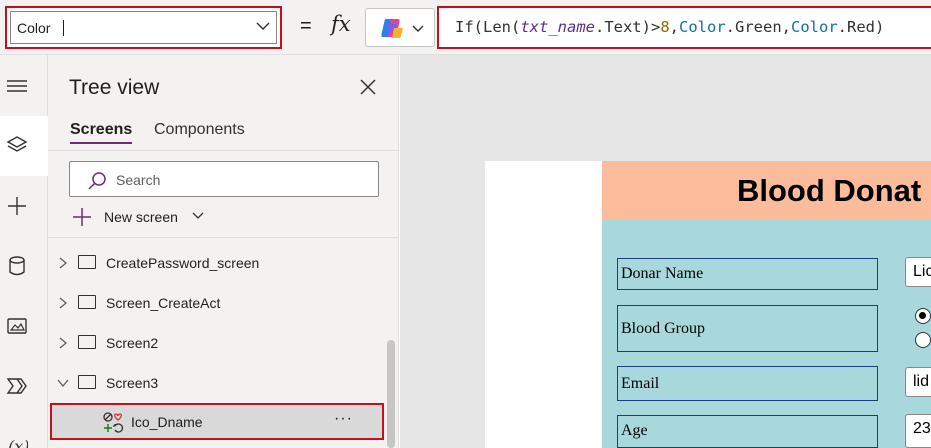  What do you see at coordinates (163, 303) in the screenshot?
I see `tree-item-label: Screen_CreateAct` at bounding box center [163, 303].